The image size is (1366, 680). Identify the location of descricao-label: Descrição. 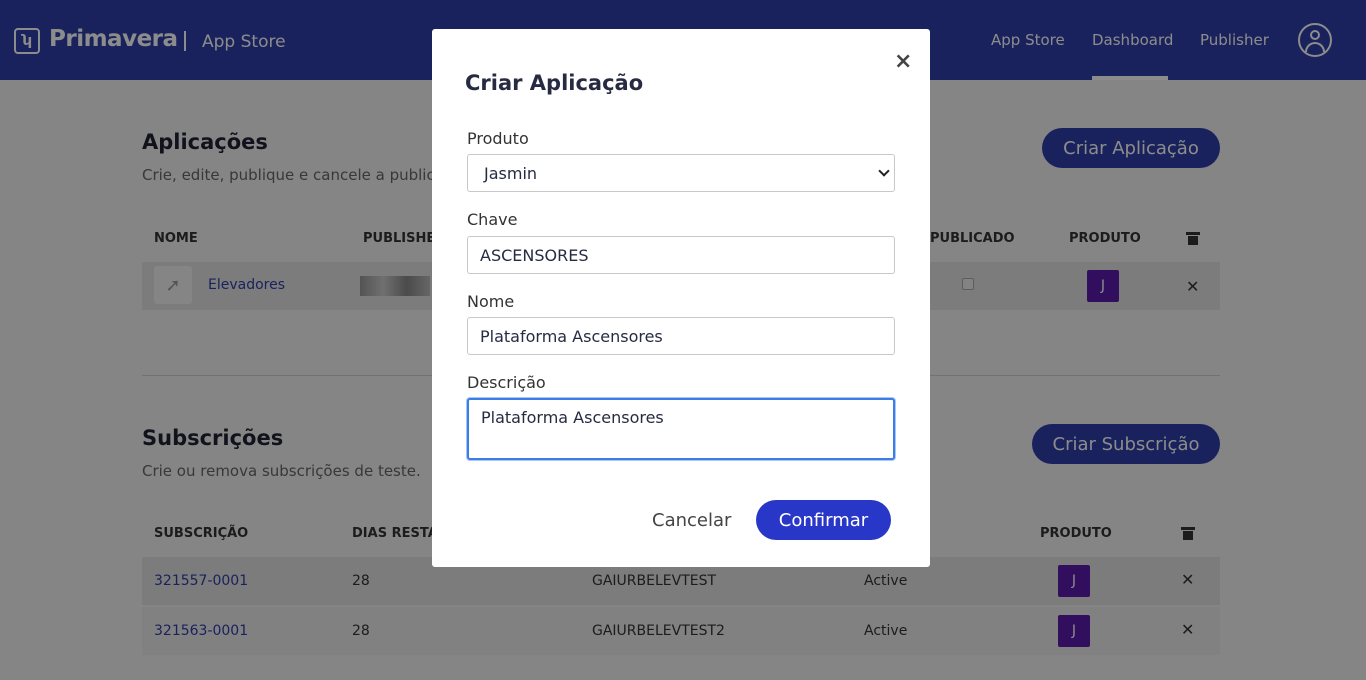
(506, 382).